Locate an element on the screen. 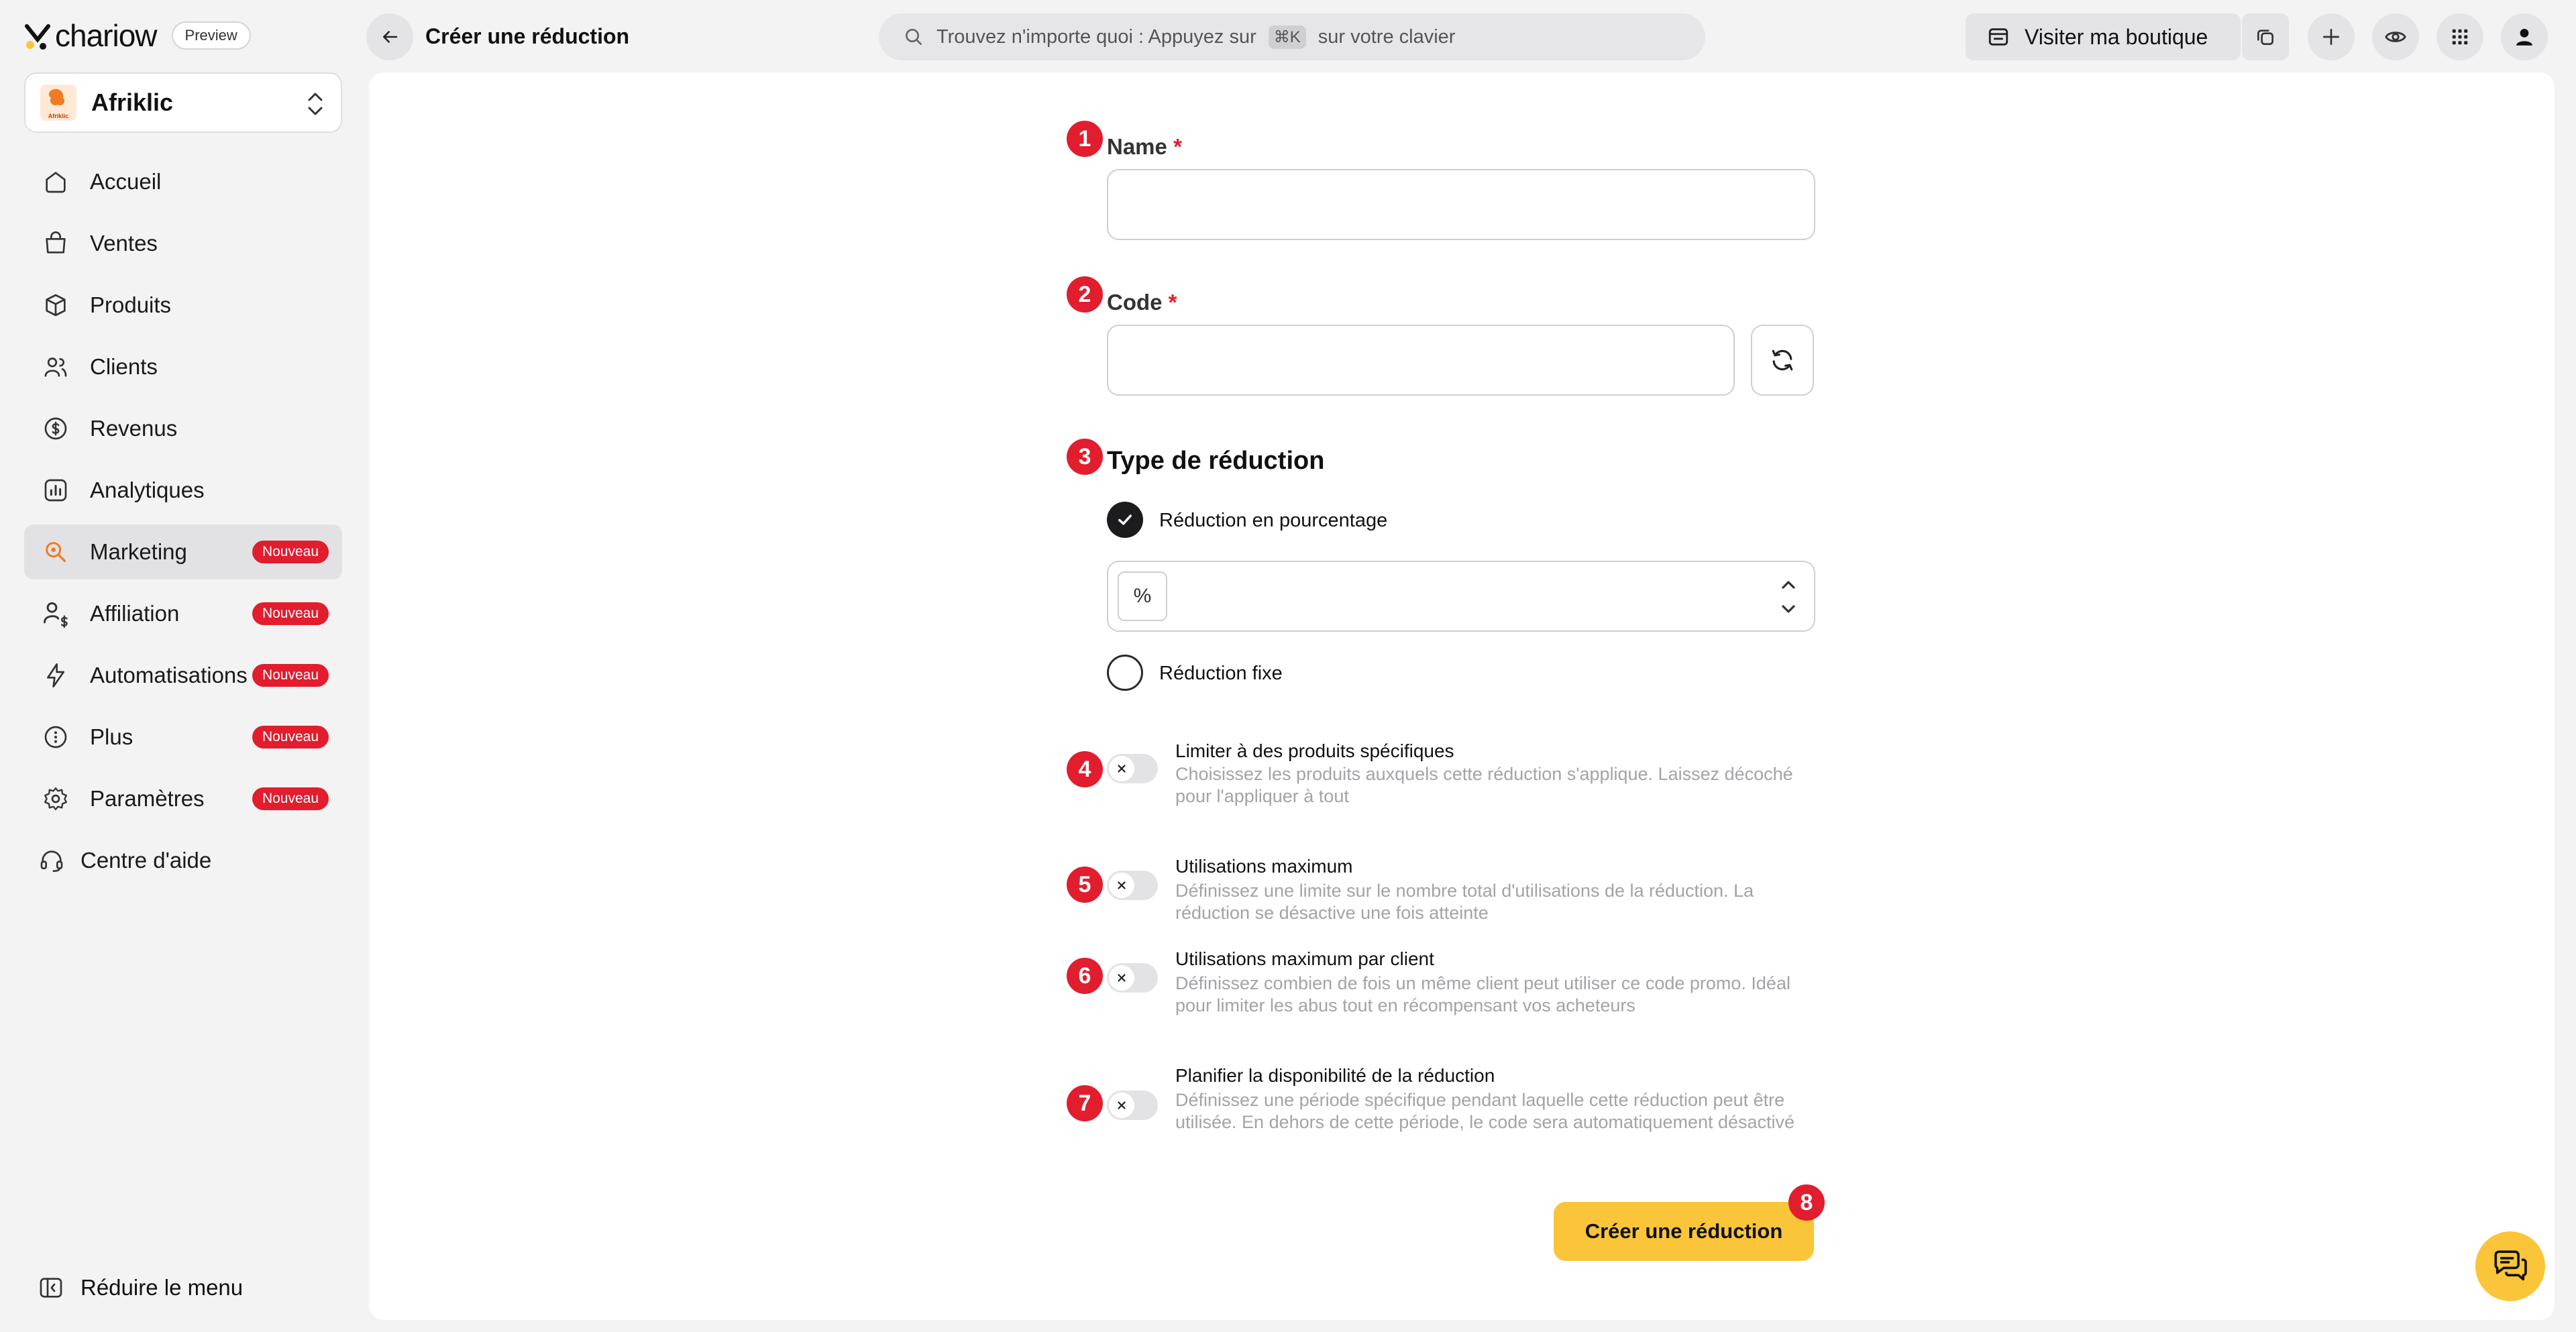  stepper-chevrons-icon is located at coordinates (1788, 596).